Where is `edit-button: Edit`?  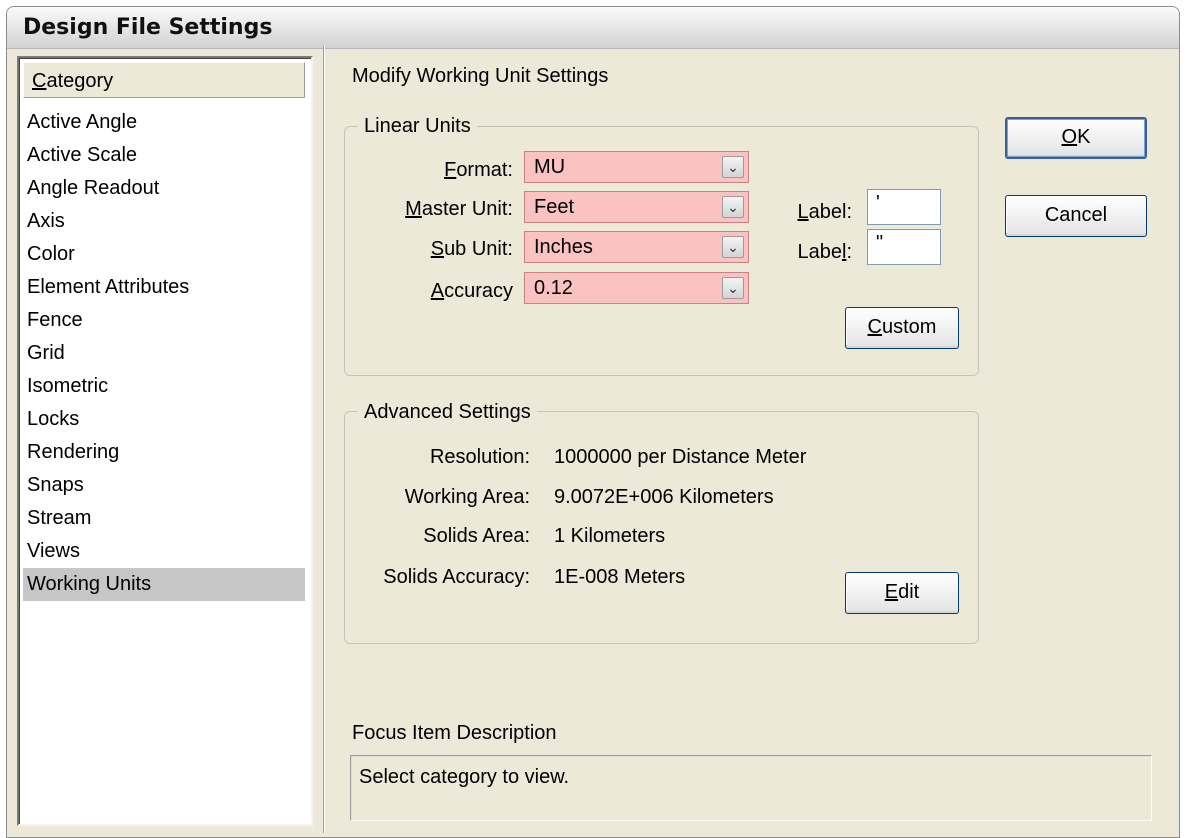 edit-button: Edit is located at coordinates (902, 593).